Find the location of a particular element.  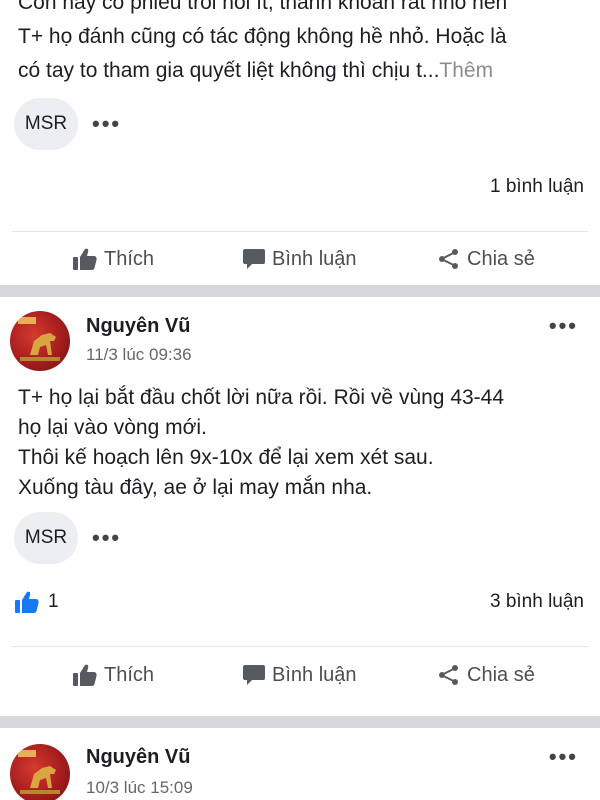

post-2-actions: Thích Bình luận Chia sẻ is located at coordinates (300, 675).